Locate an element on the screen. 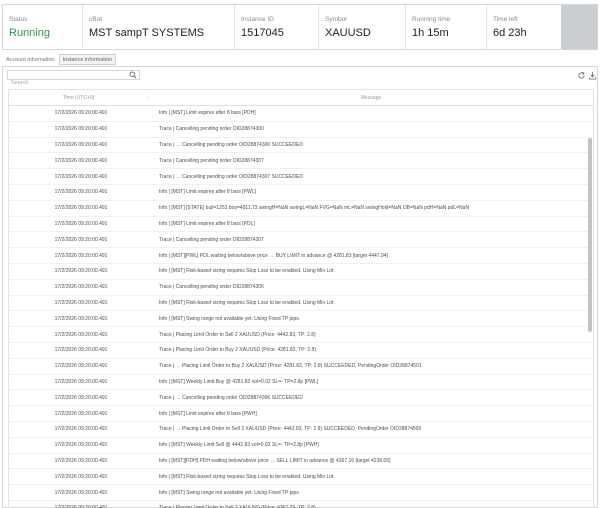  refresh-icon is located at coordinates (581, 75).